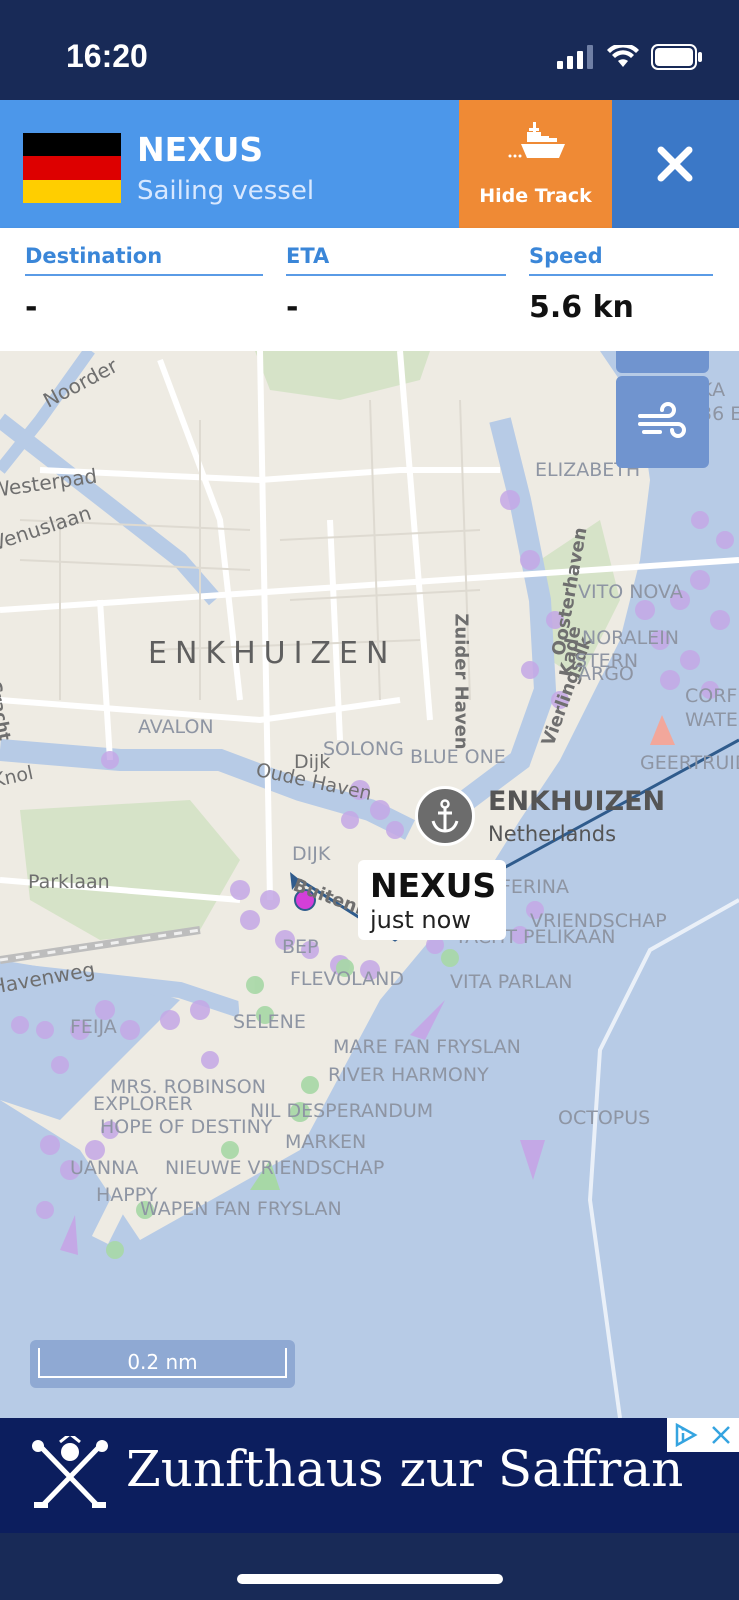  What do you see at coordinates (363, 749) in the screenshot?
I see `ship-label: SOLONG` at bounding box center [363, 749].